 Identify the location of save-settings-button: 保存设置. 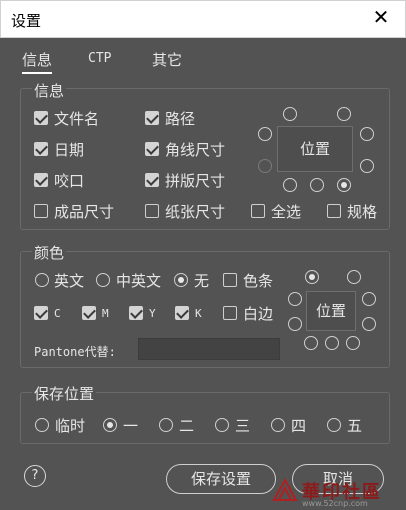
(221, 479).